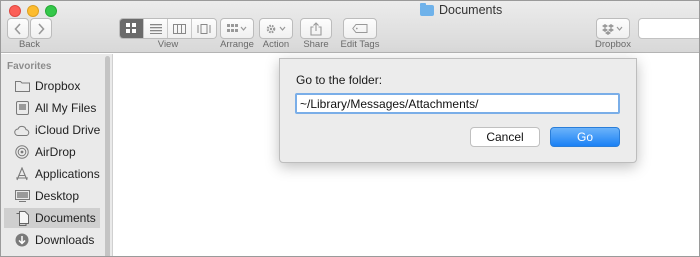 The image size is (700, 257). What do you see at coordinates (613, 44) in the screenshot?
I see `dropbox-label: Dropbox` at bounding box center [613, 44].